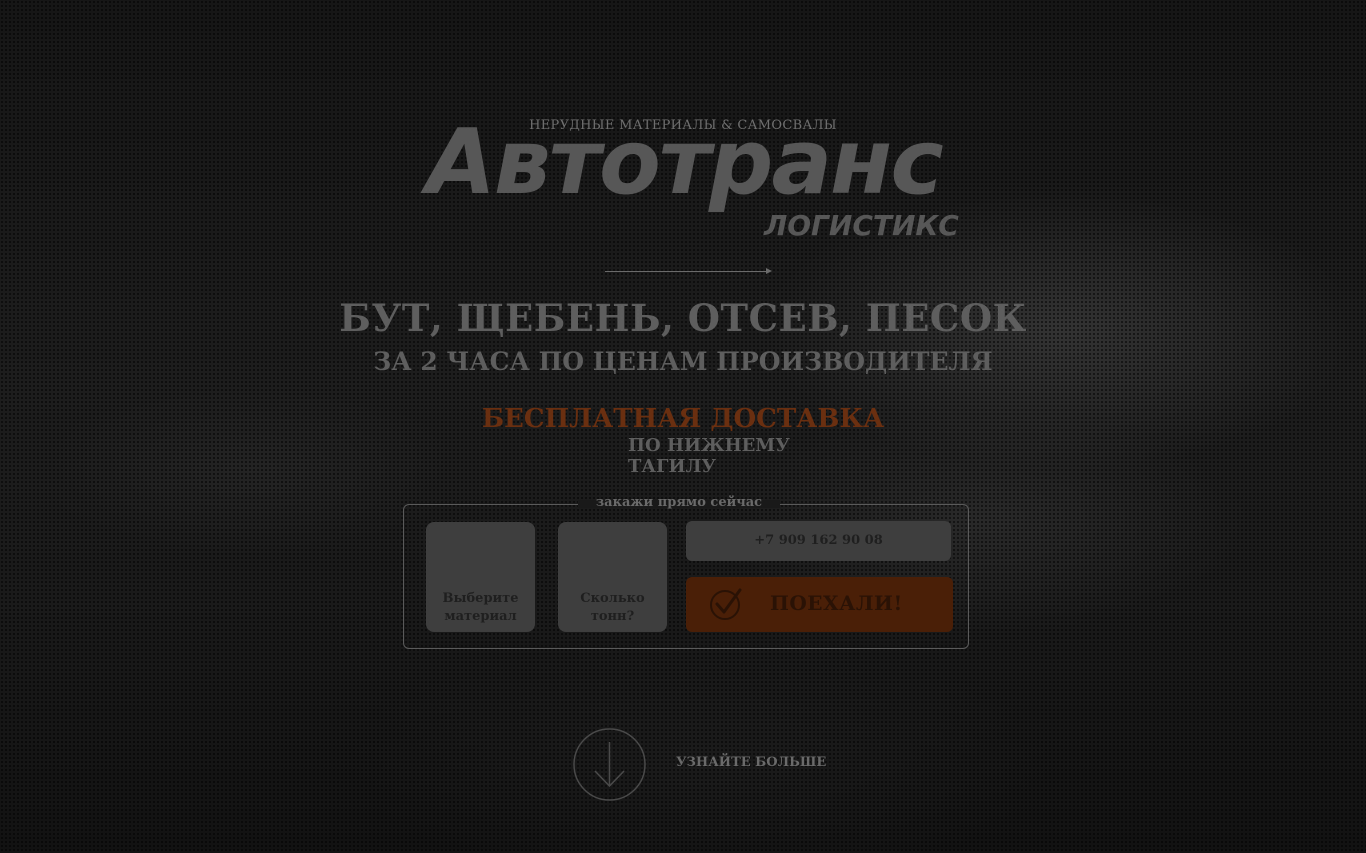 This screenshot has height=853, width=1366. I want to click on tons-select-label: Сколько тонн?, so click(612, 608).